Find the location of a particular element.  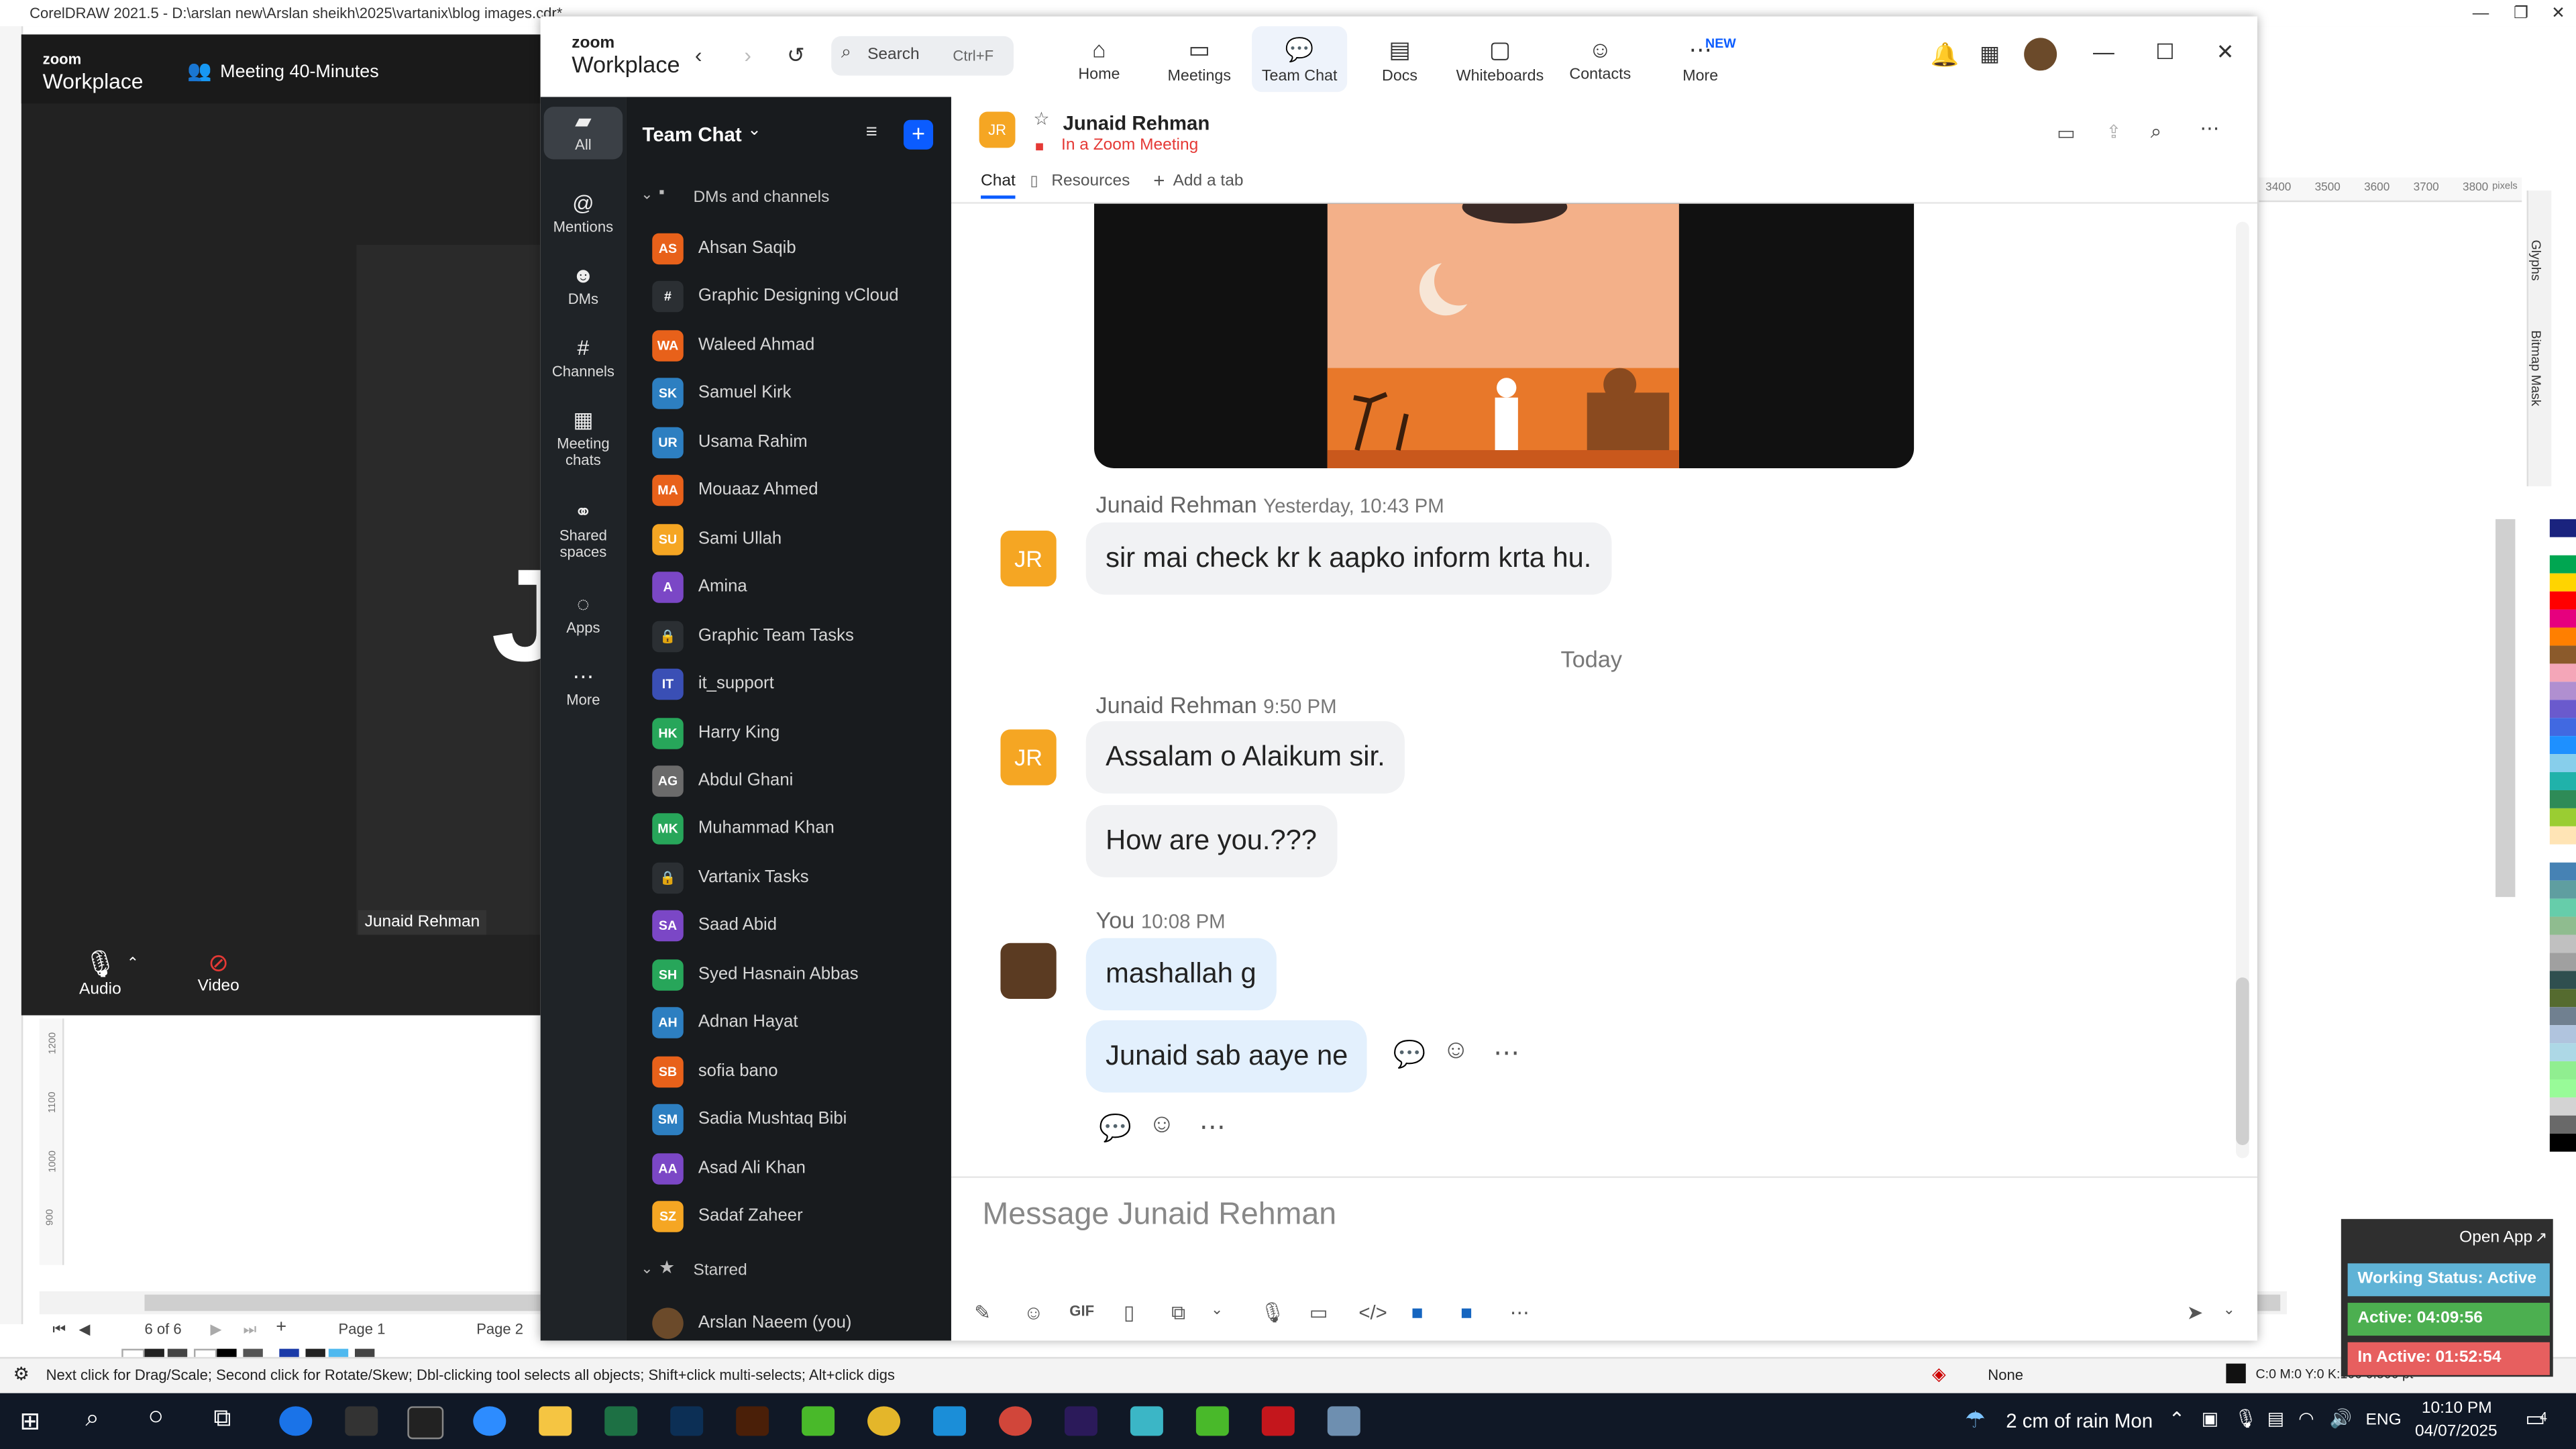

screenshot-icon: ⧉ is located at coordinates (1178, 1313).